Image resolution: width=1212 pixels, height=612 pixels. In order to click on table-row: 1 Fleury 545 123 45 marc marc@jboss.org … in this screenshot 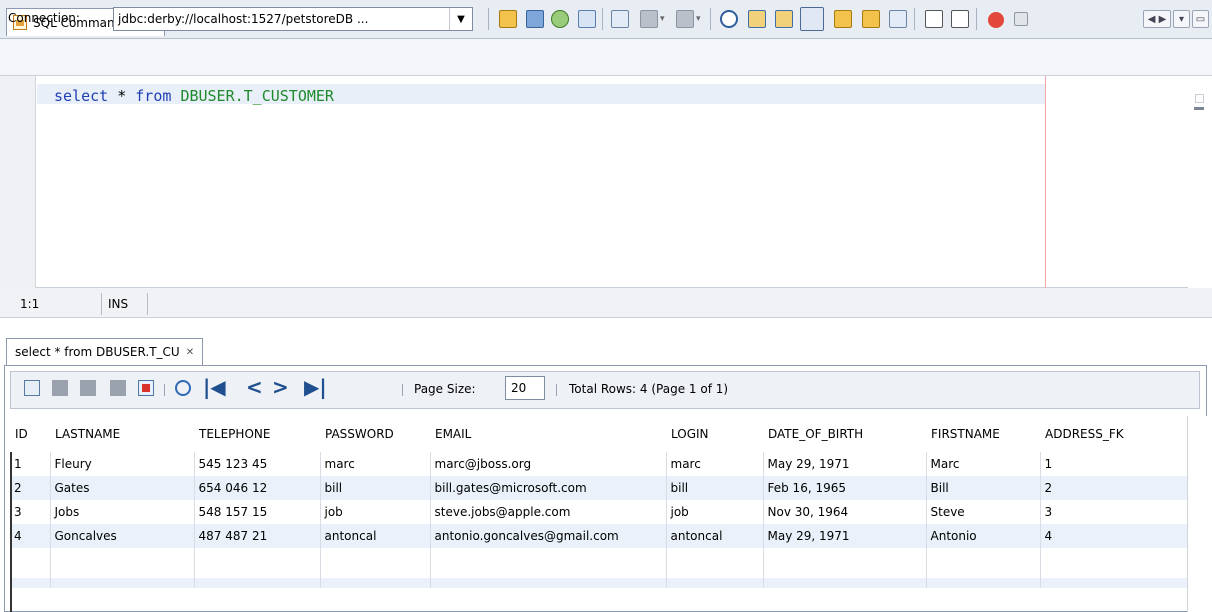, I will do `click(599, 464)`.